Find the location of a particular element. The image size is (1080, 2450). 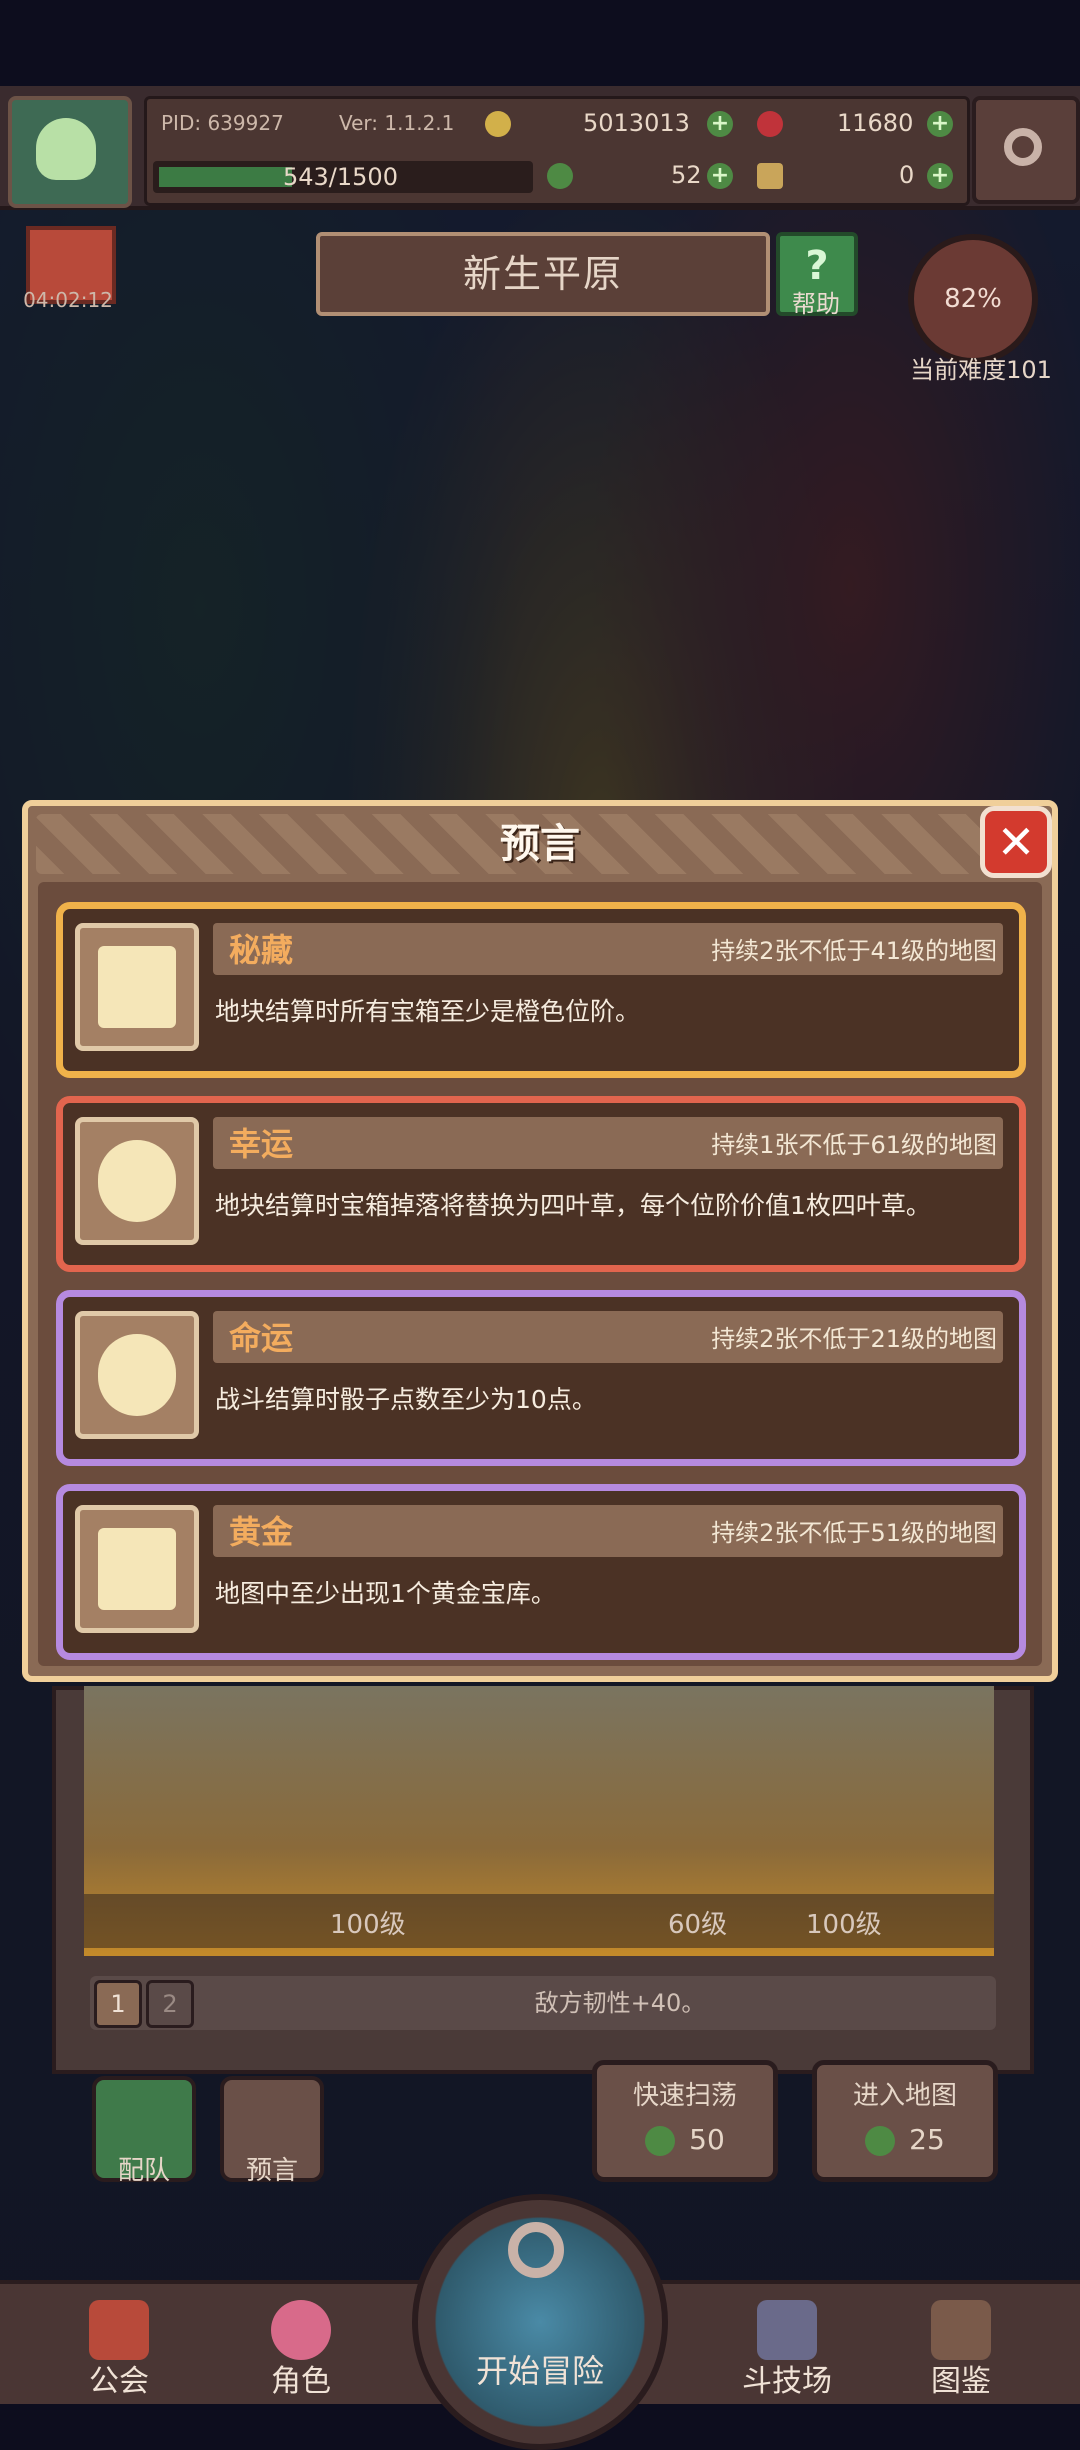

character-icon is located at coordinates (301, 2330).